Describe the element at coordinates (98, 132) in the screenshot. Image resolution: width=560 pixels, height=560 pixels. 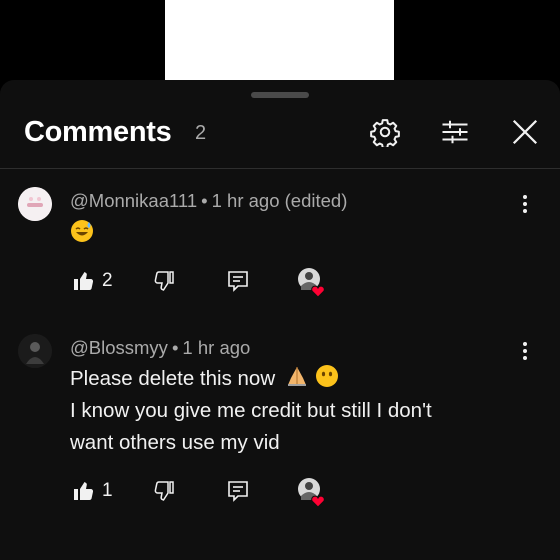
I see `comments-title: Comments` at that location.